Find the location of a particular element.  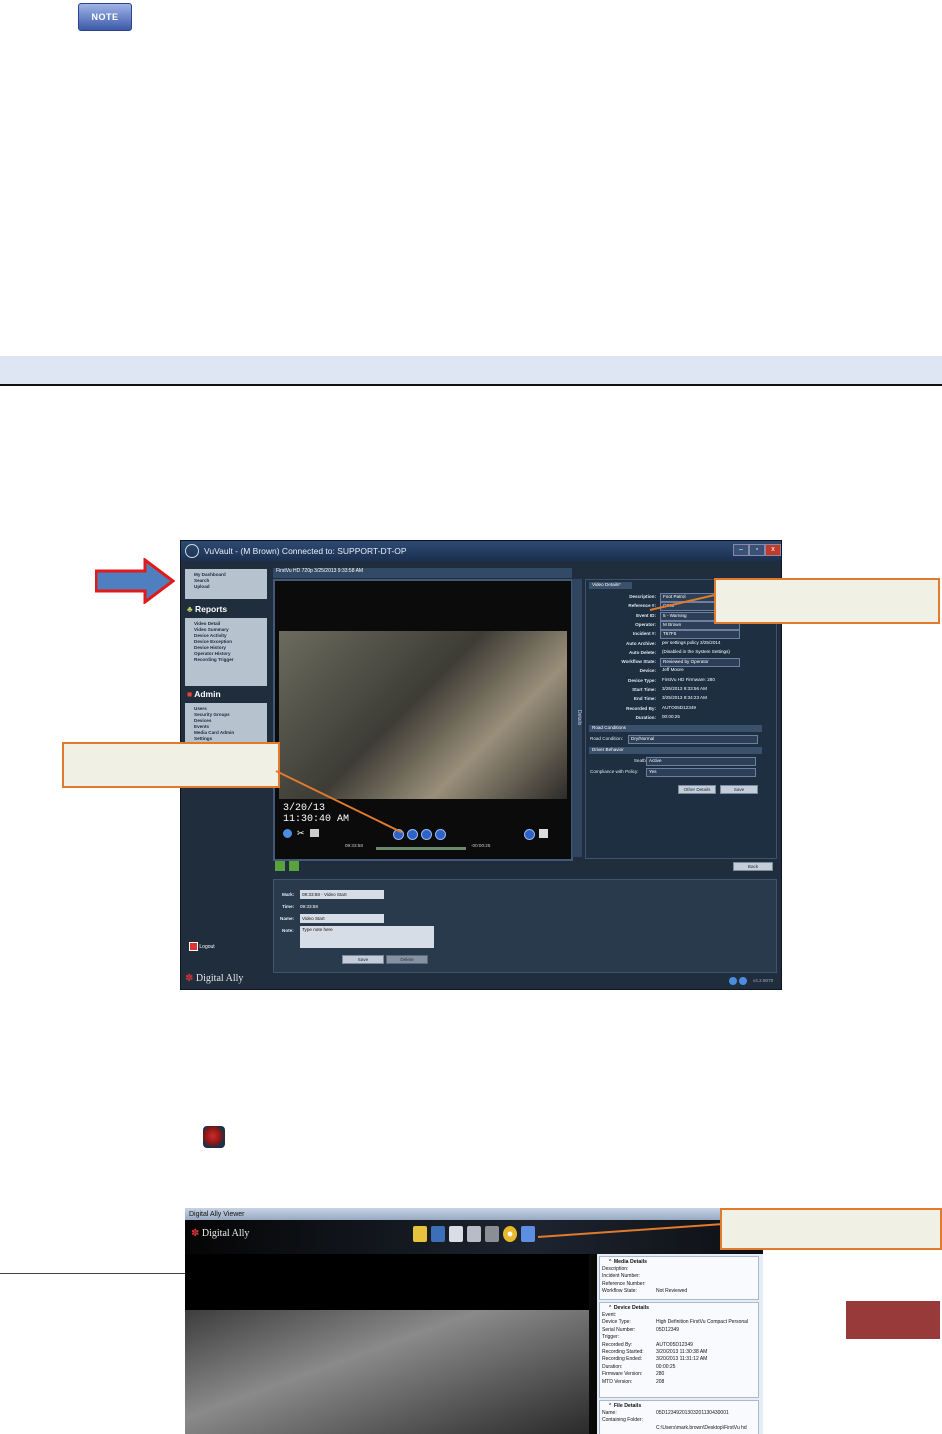

timeline-scrubber is located at coordinates (421, 848).